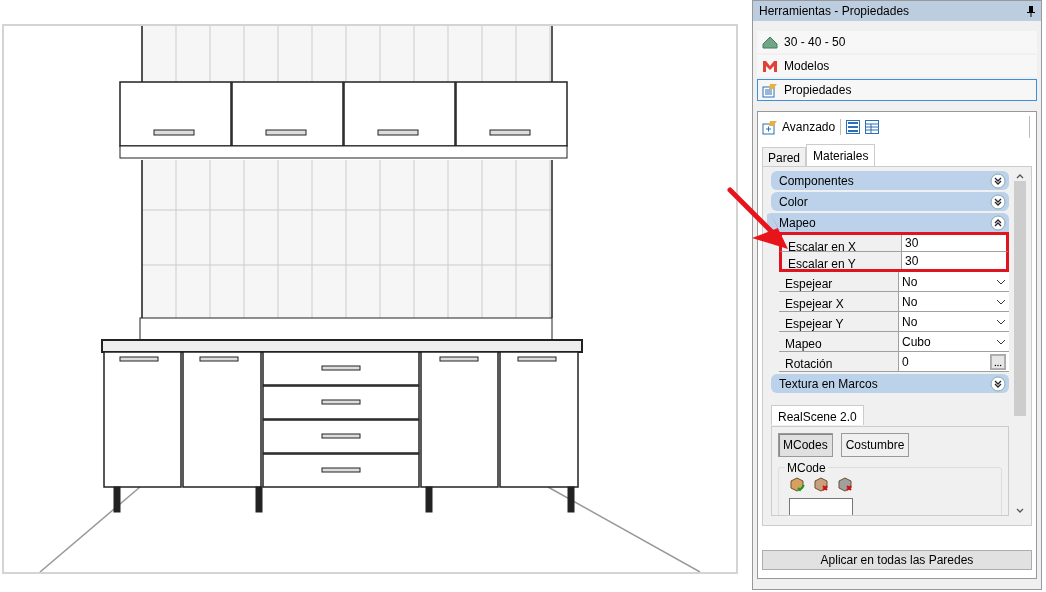 The width and height of the screenshot is (1046, 592). I want to click on properties-icon, so click(770, 90).